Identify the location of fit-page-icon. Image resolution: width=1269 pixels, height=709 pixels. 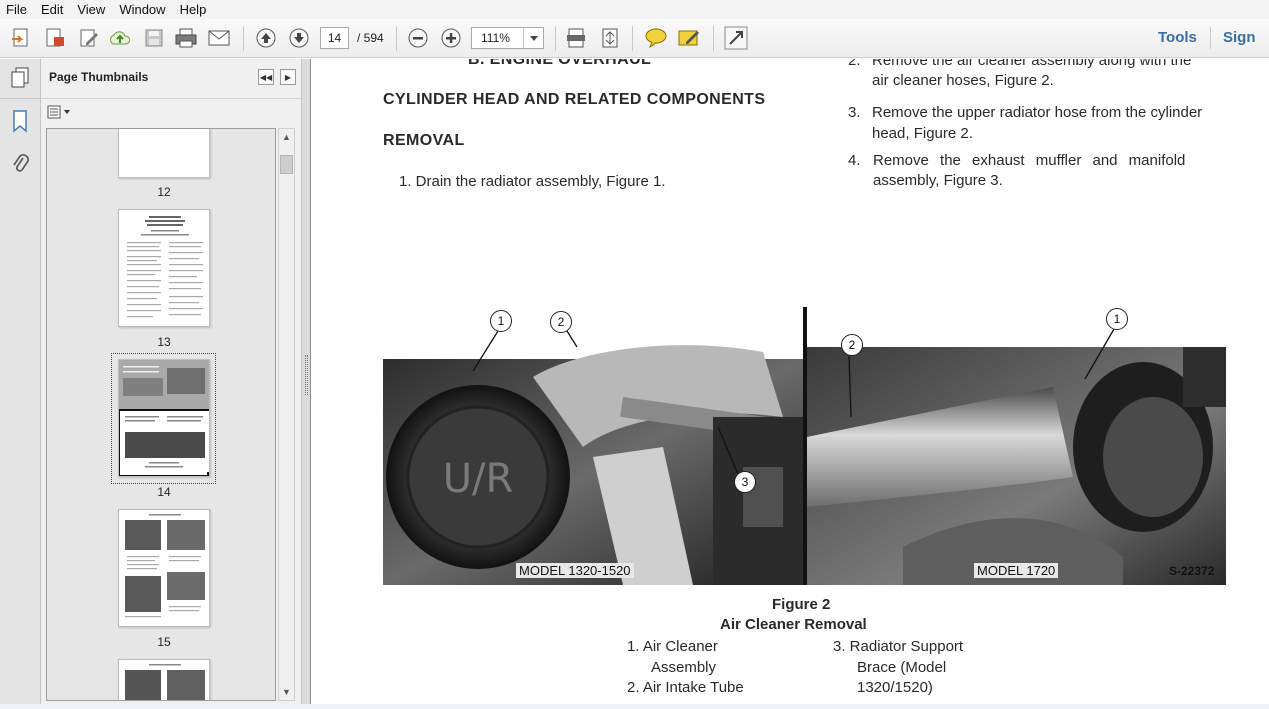
(576, 38).